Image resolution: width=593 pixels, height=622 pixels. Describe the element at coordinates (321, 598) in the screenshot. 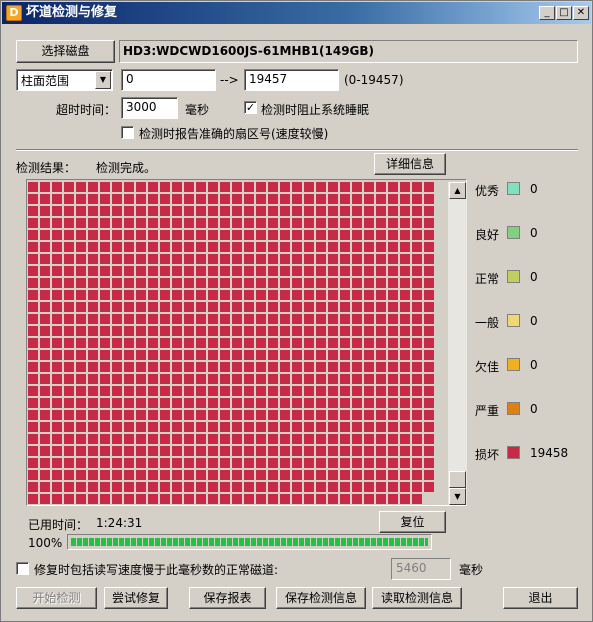

I see `save-scan-info-button: 保存检测信息` at that location.